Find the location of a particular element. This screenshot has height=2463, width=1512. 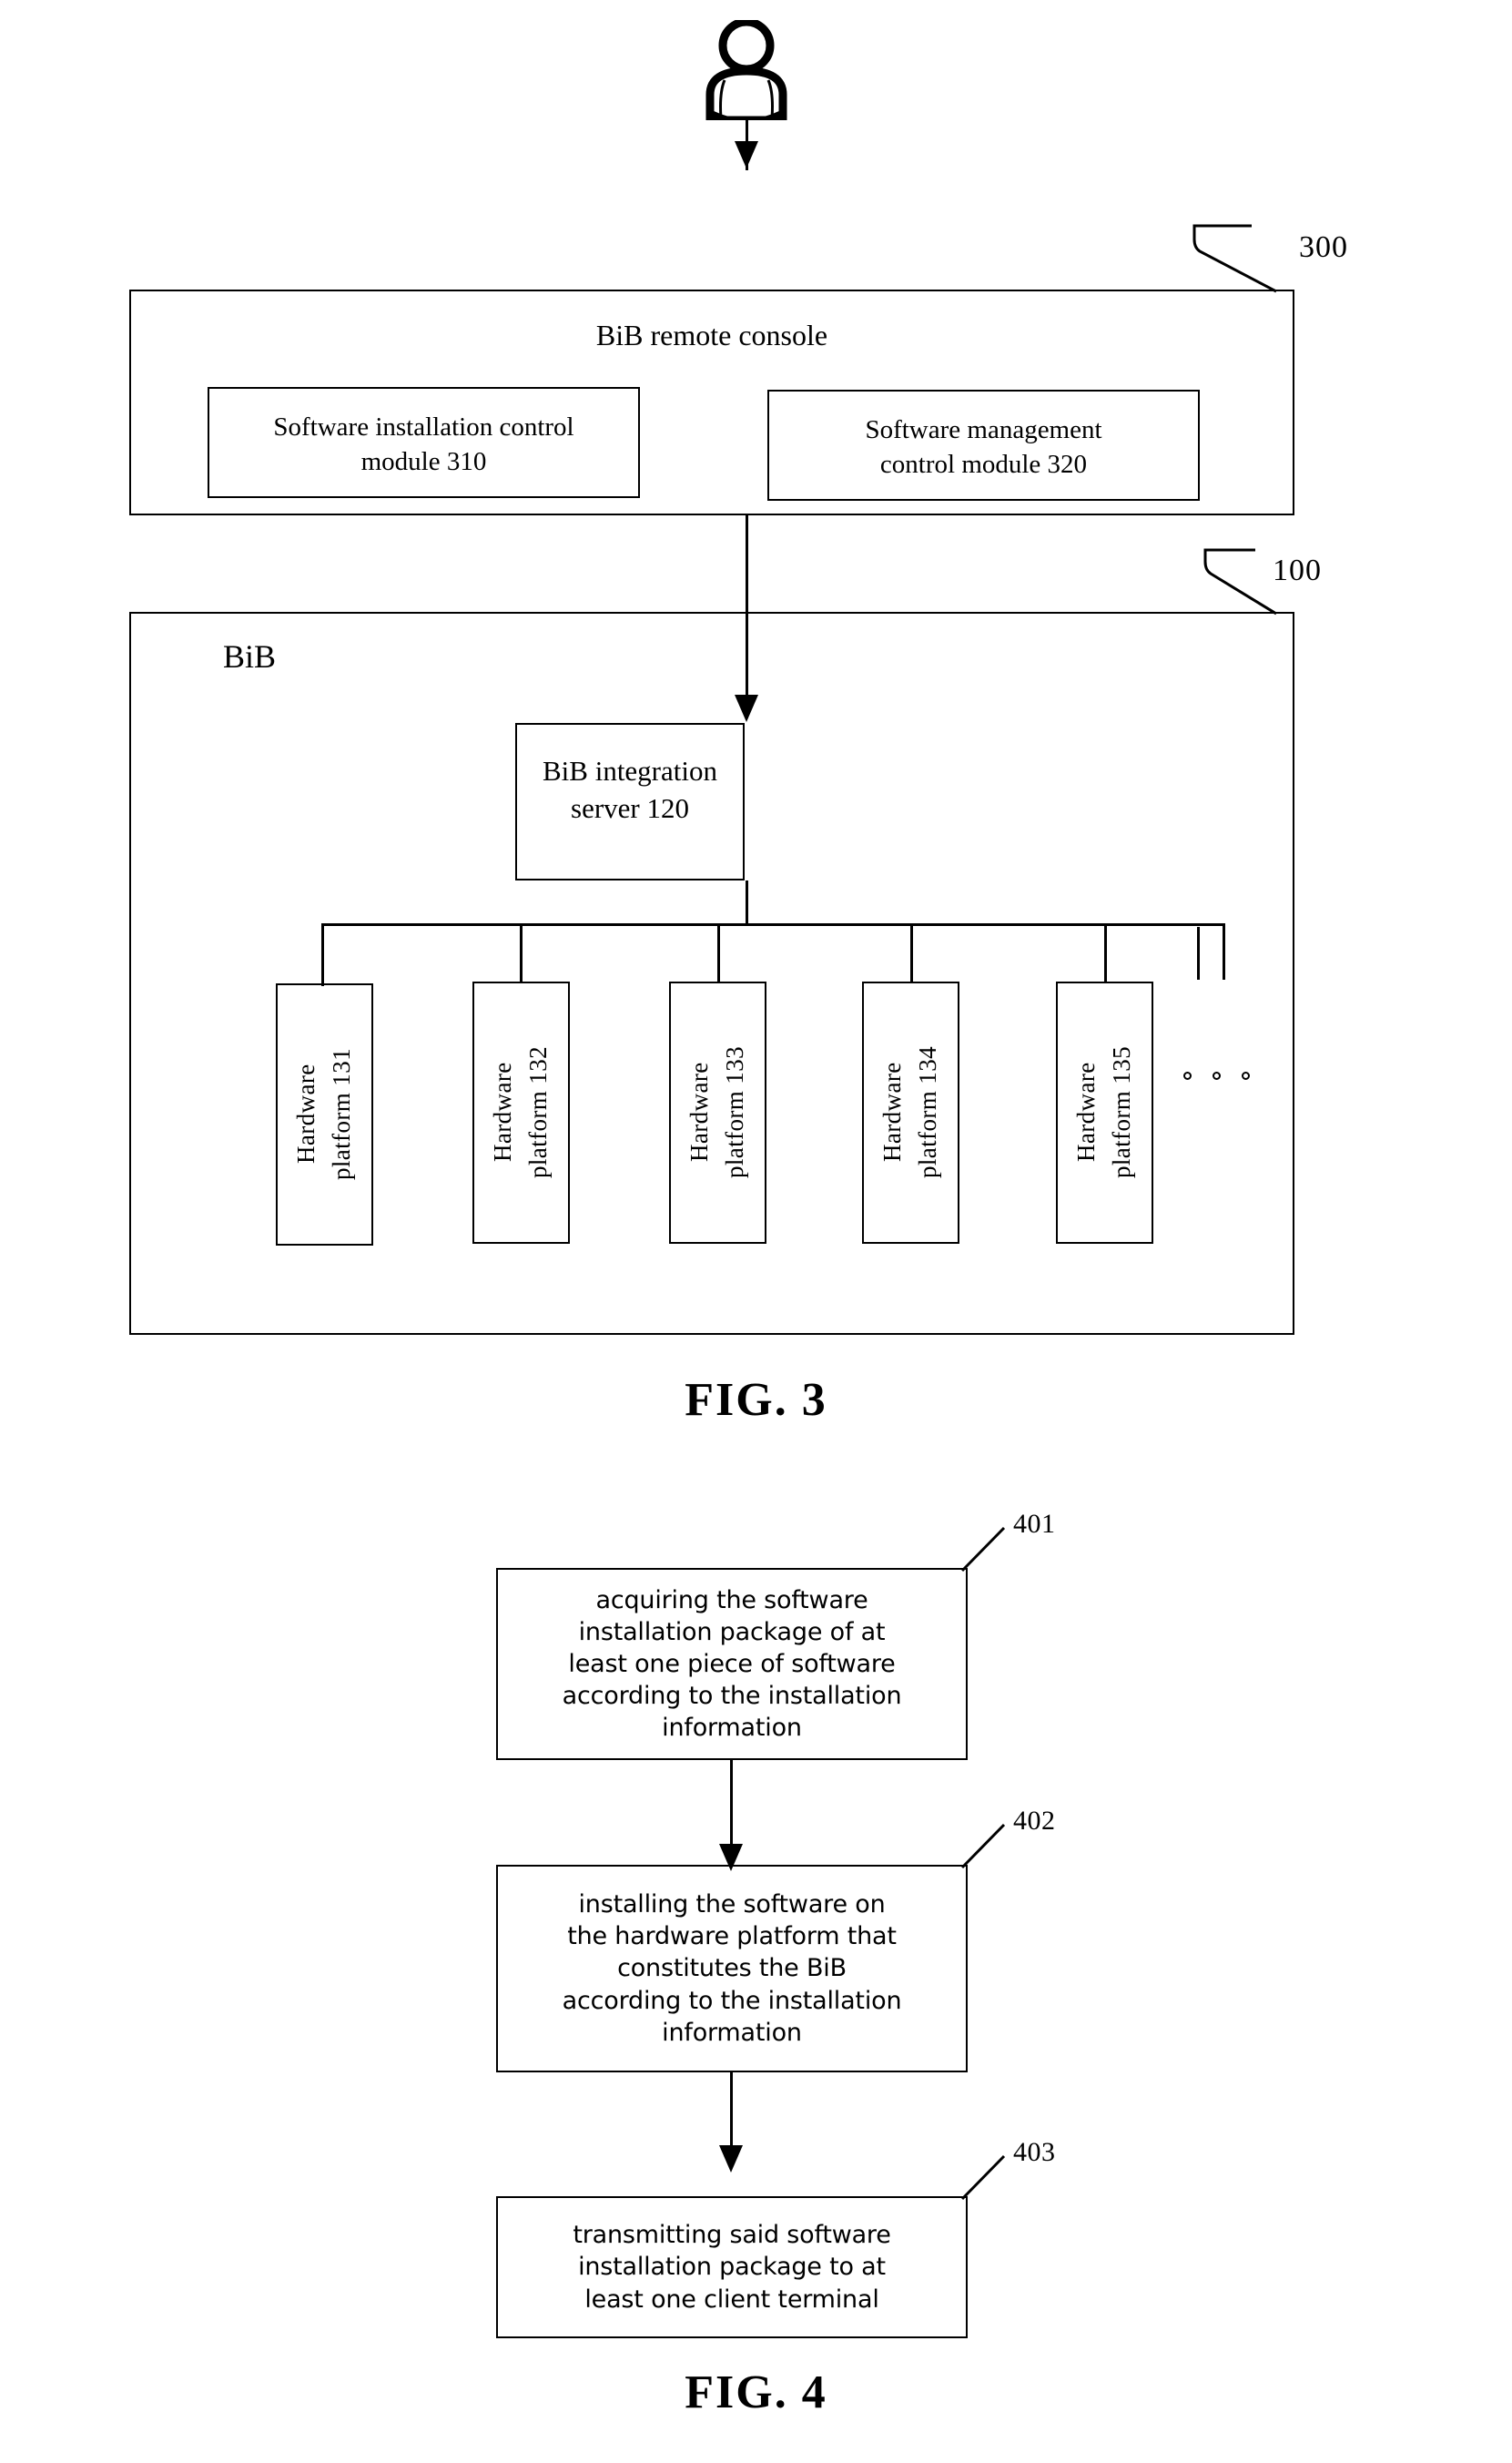

bus-end-stub-inner is located at coordinates (1198, 953).